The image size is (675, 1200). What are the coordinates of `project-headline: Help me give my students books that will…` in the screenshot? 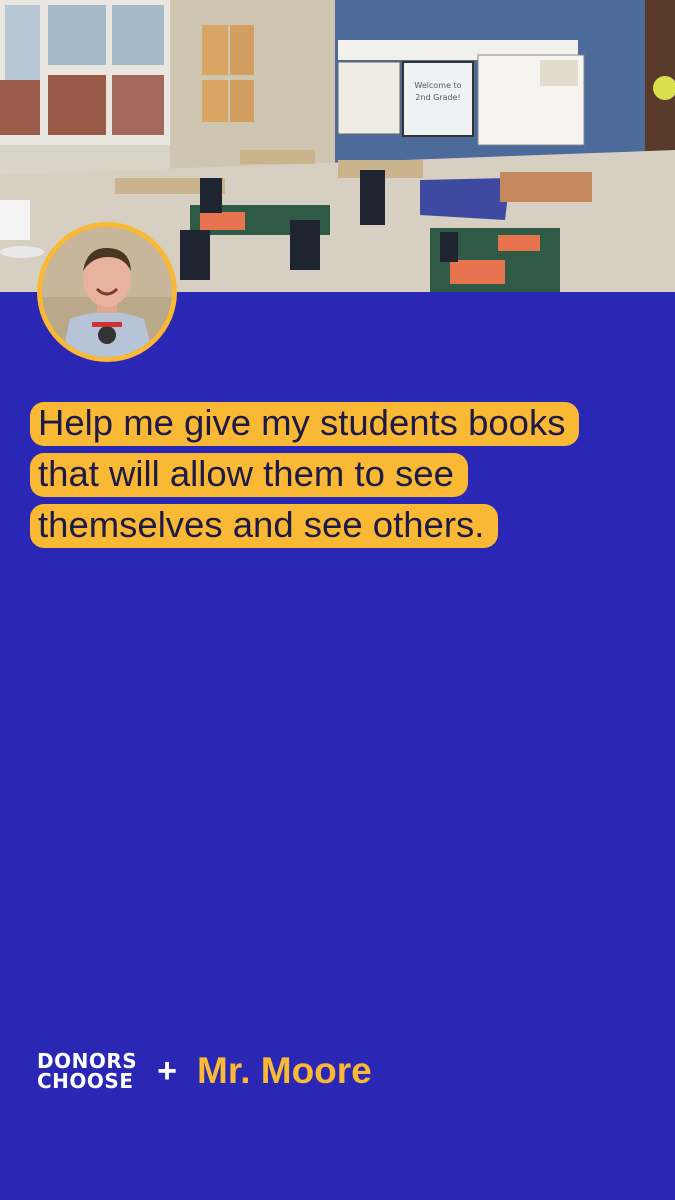 It's located at (350, 473).